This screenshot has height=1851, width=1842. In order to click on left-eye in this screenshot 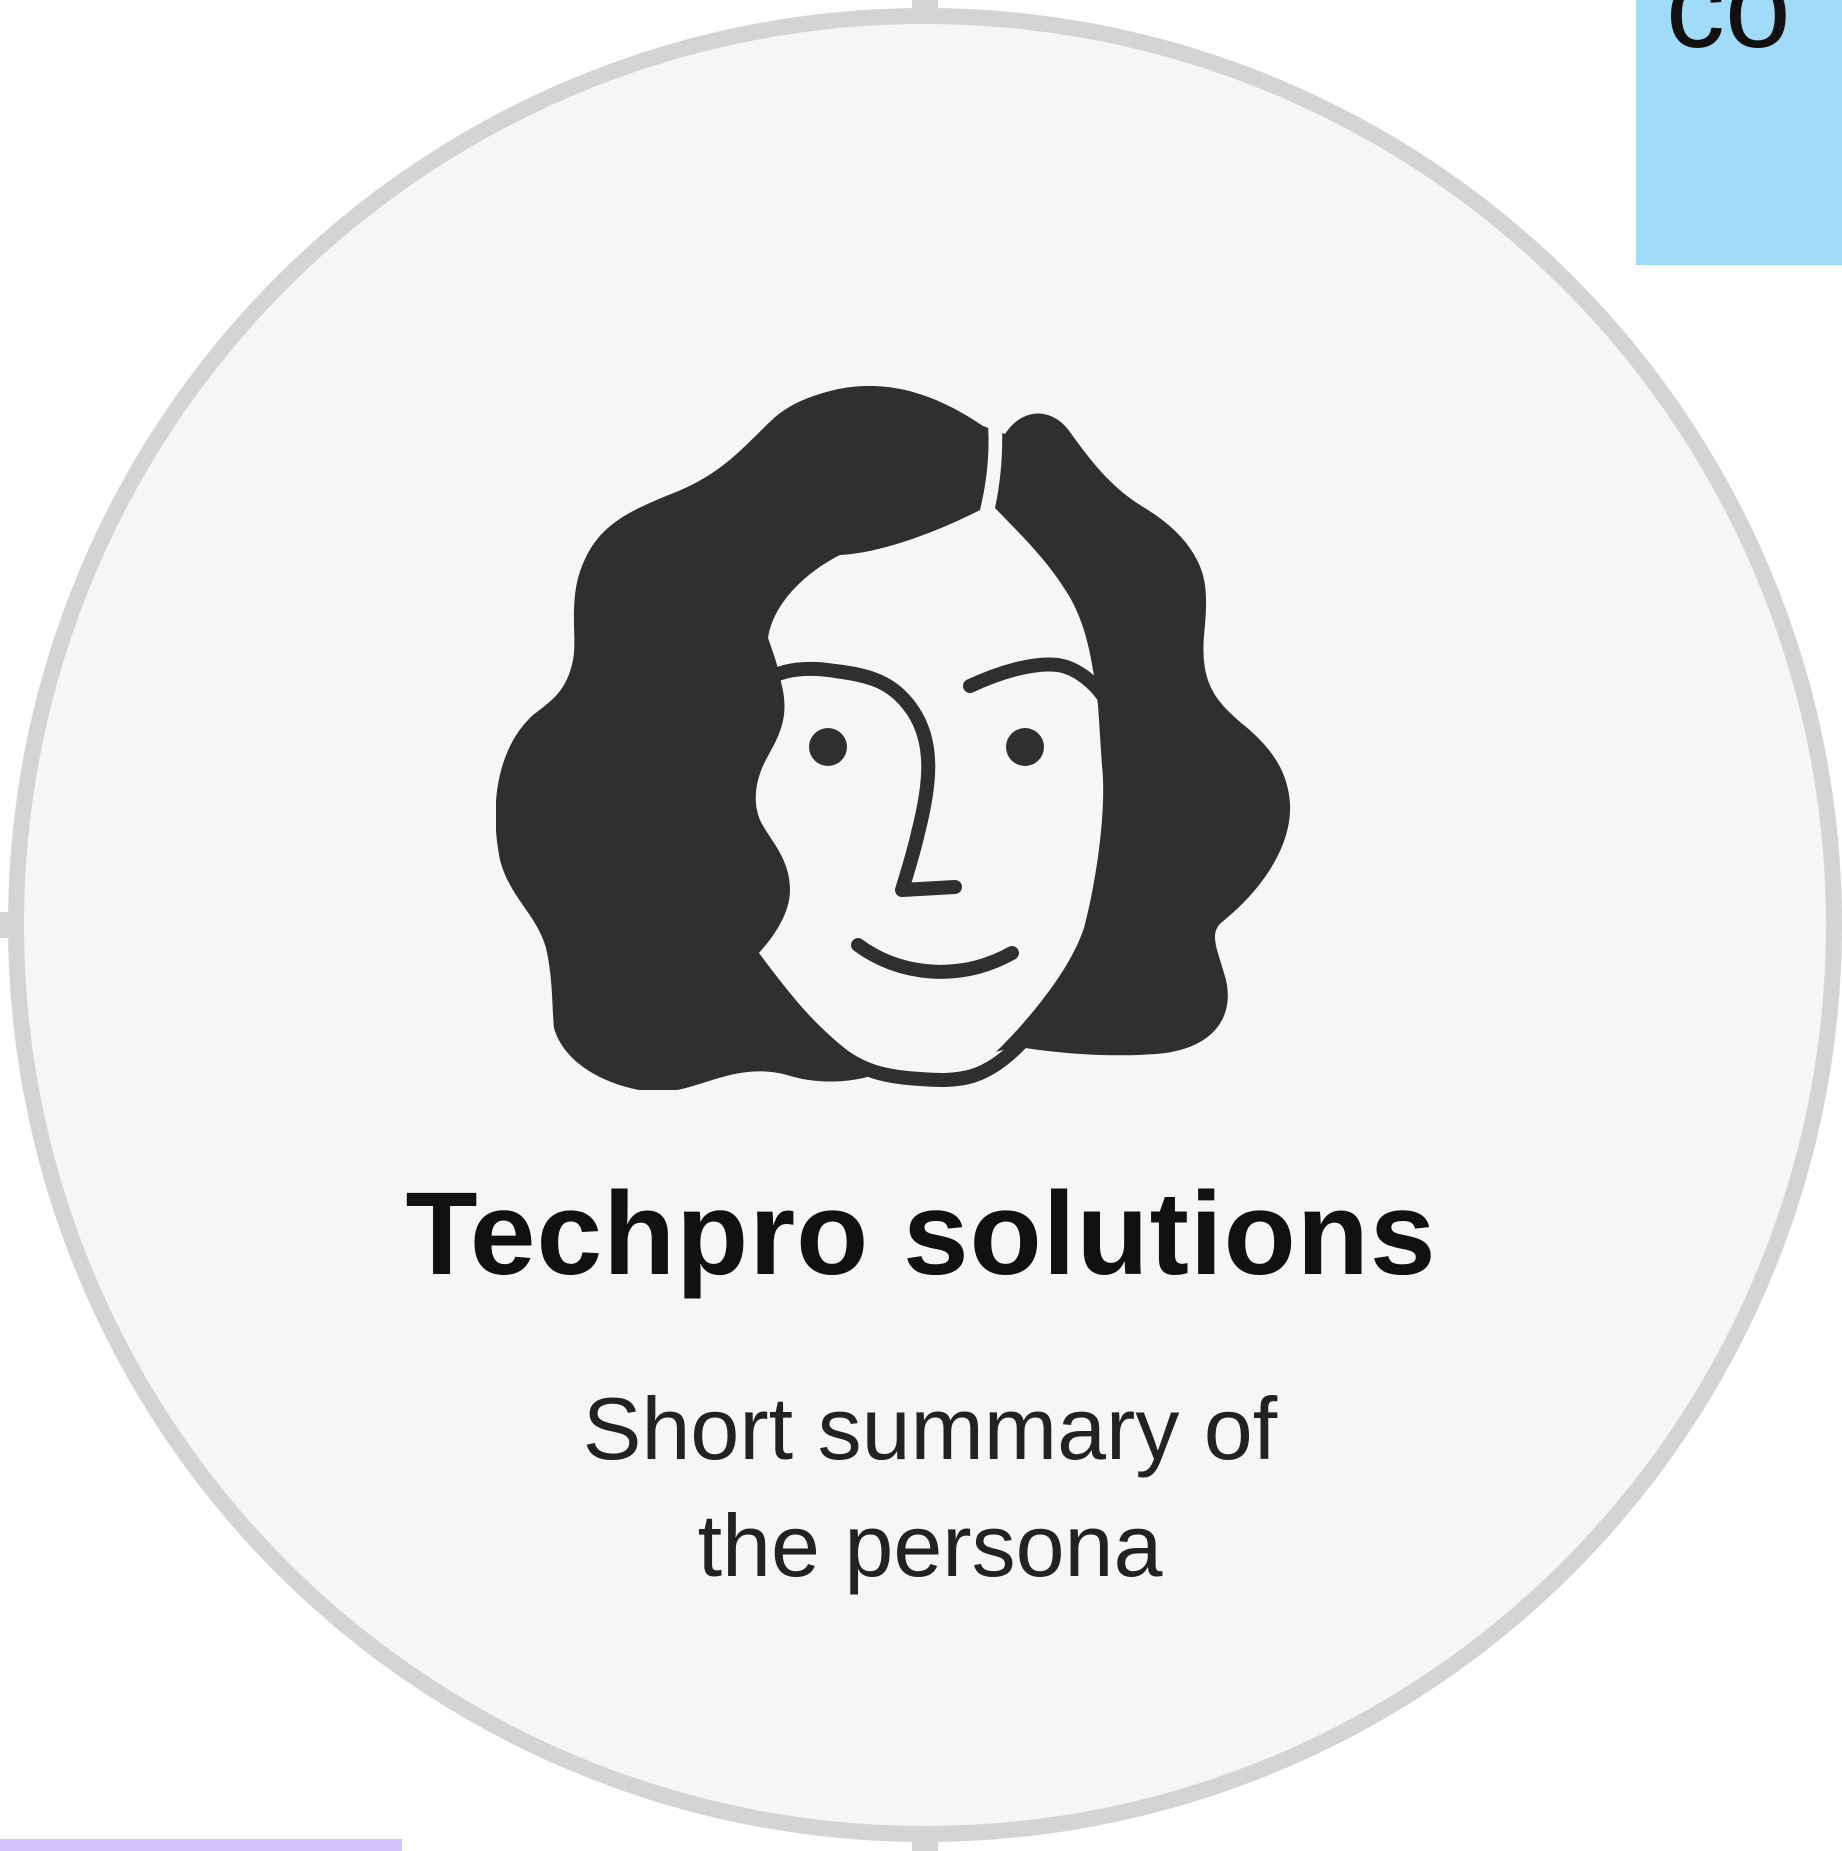, I will do `click(828, 747)`.